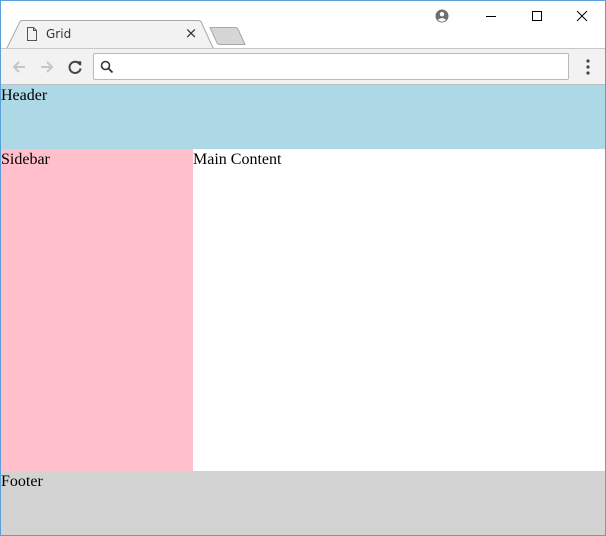  What do you see at coordinates (59, 34) in the screenshot?
I see `tab-title: Grid` at bounding box center [59, 34].